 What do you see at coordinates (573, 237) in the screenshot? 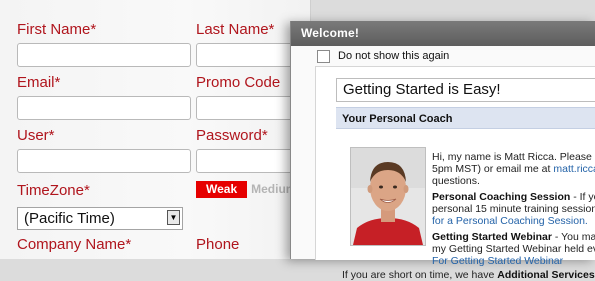
I see `webinar-rest: - You ma` at bounding box center [573, 237].